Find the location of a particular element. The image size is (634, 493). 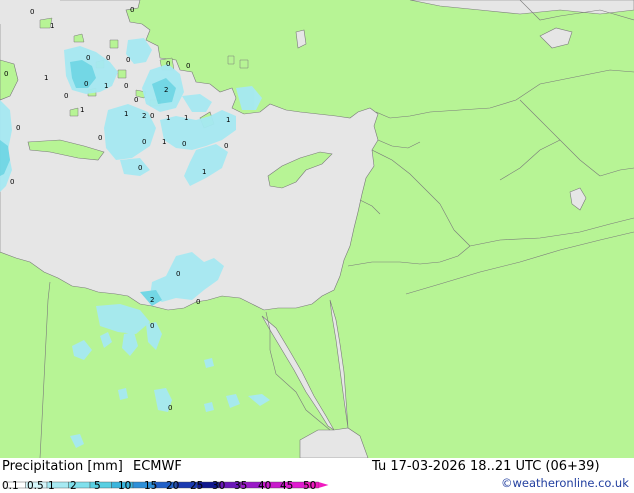

model-name: ECMWF is located at coordinates (157, 466).